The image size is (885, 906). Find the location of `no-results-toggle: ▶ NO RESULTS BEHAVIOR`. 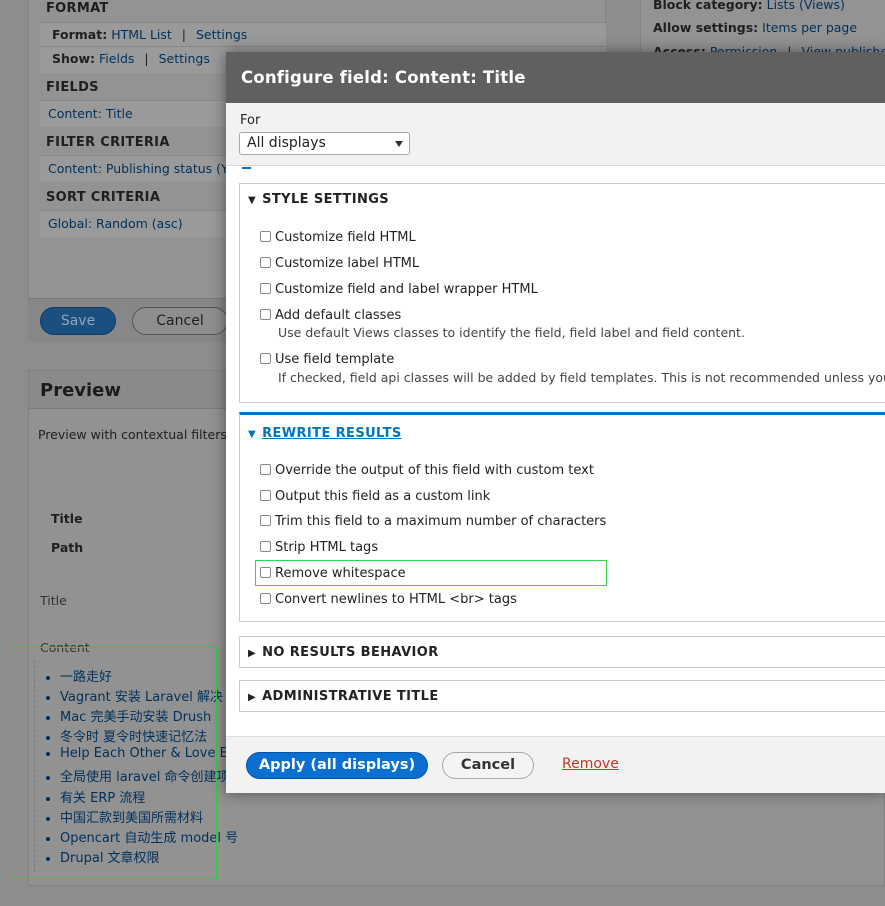

no-results-toggle: ▶ NO RESULTS BEHAVIOR is located at coordinates (343, 652).